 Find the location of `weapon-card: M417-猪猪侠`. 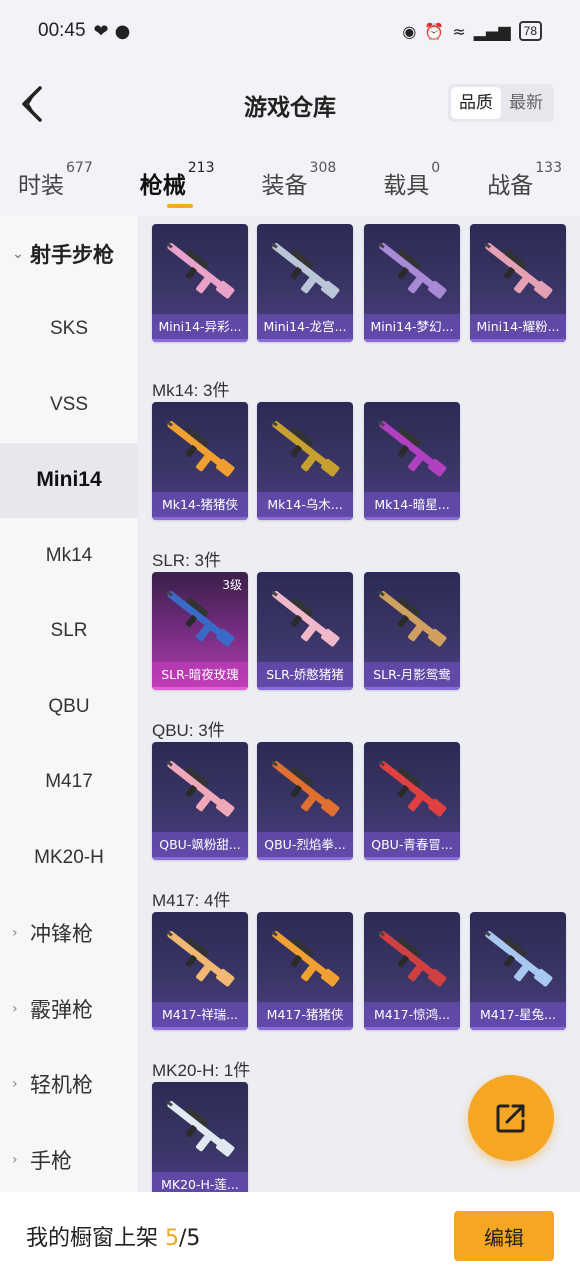

weapon-card: M417-猪猪侠 is located at coordinates (305, 971).